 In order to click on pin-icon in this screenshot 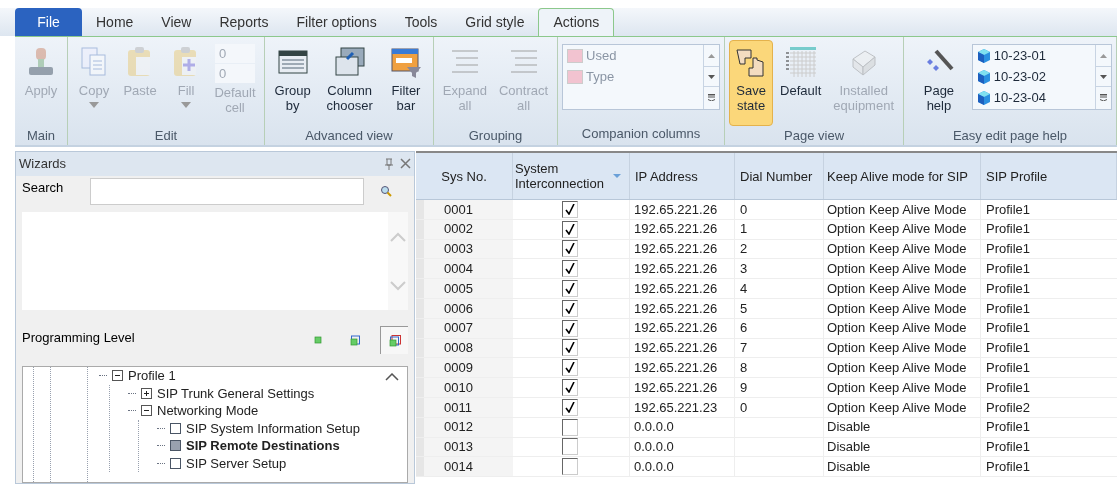, I will do `click(389, 164)`.